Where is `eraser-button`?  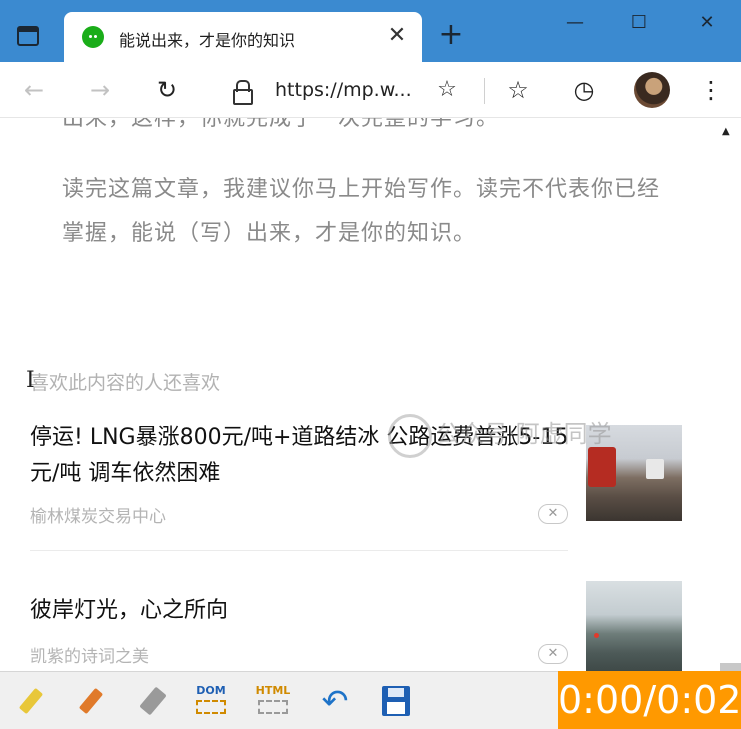 eraser-button is located at coordinates (151, 701).